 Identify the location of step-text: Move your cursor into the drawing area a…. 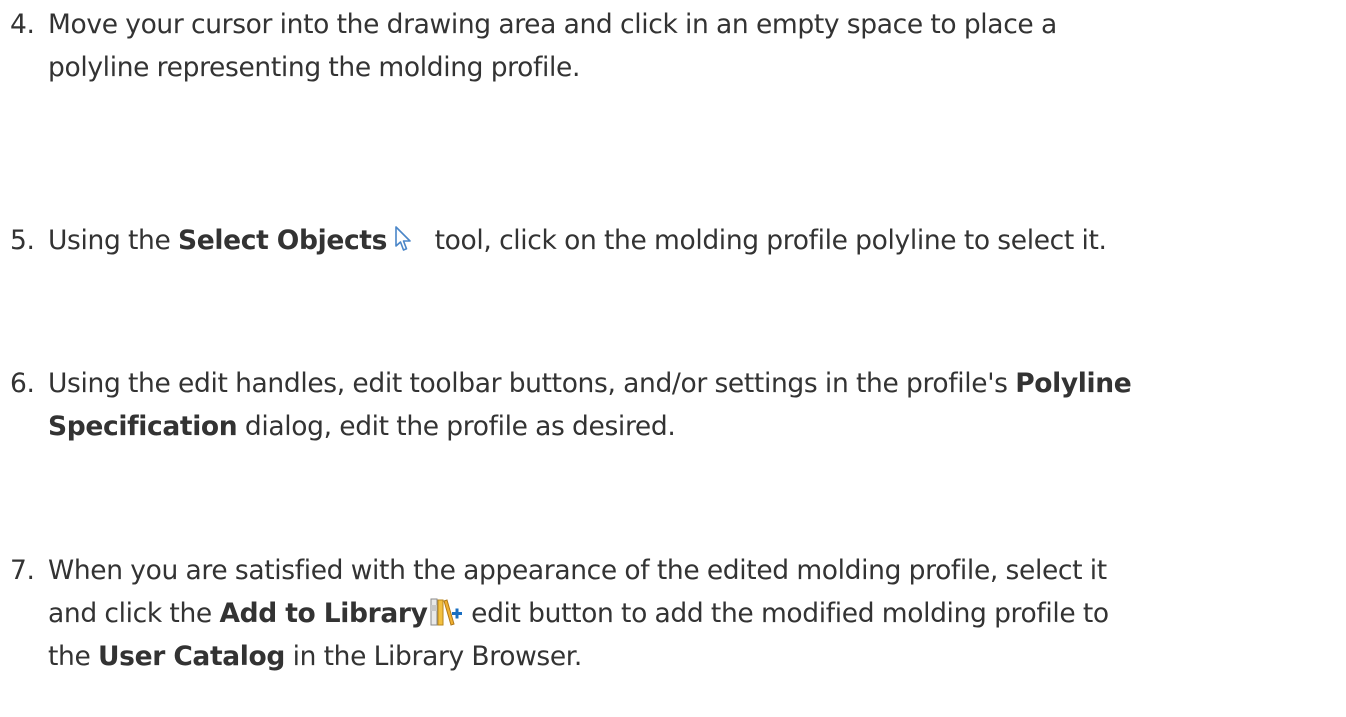
(694, 46).